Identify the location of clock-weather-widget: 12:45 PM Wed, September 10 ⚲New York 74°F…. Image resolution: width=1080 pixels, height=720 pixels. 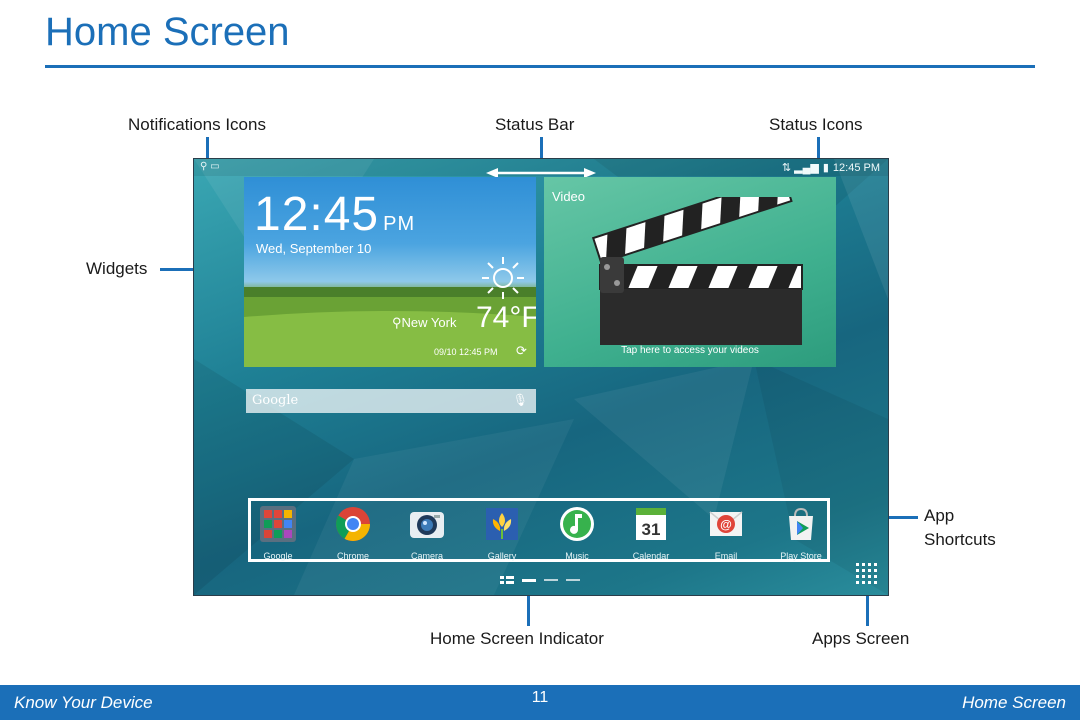
(390, 272).